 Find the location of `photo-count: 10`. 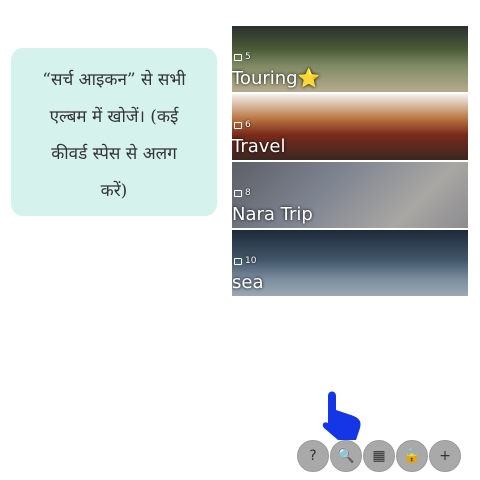

photo-count: 10 is located at coordinates (245, 261).